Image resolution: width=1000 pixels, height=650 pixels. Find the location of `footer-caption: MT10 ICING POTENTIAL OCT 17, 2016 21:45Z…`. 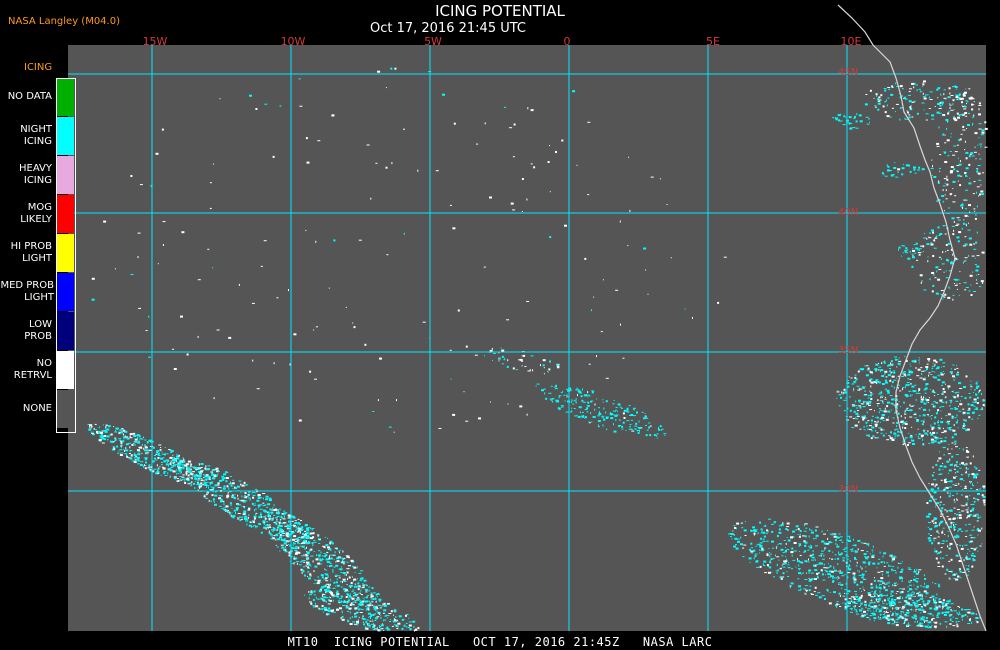

footer-caption: MT10 ICING POTENTIAL OCT 17, 2016 21:45Z… is located at coordinates (500, 642).